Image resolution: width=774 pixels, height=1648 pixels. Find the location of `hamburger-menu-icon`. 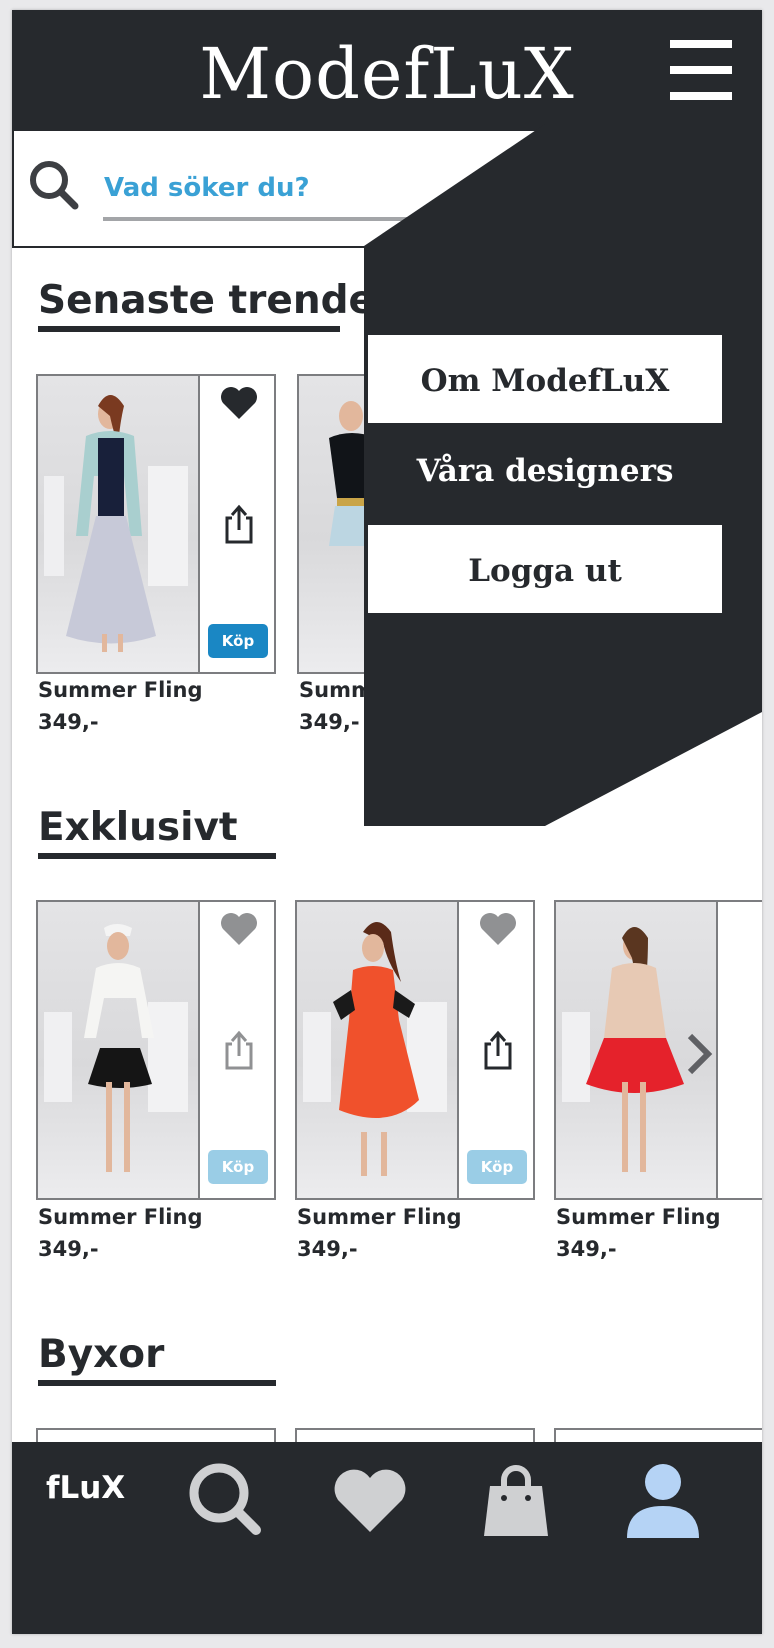

hamburger-menu-icon is located at coordinates (701, 70).